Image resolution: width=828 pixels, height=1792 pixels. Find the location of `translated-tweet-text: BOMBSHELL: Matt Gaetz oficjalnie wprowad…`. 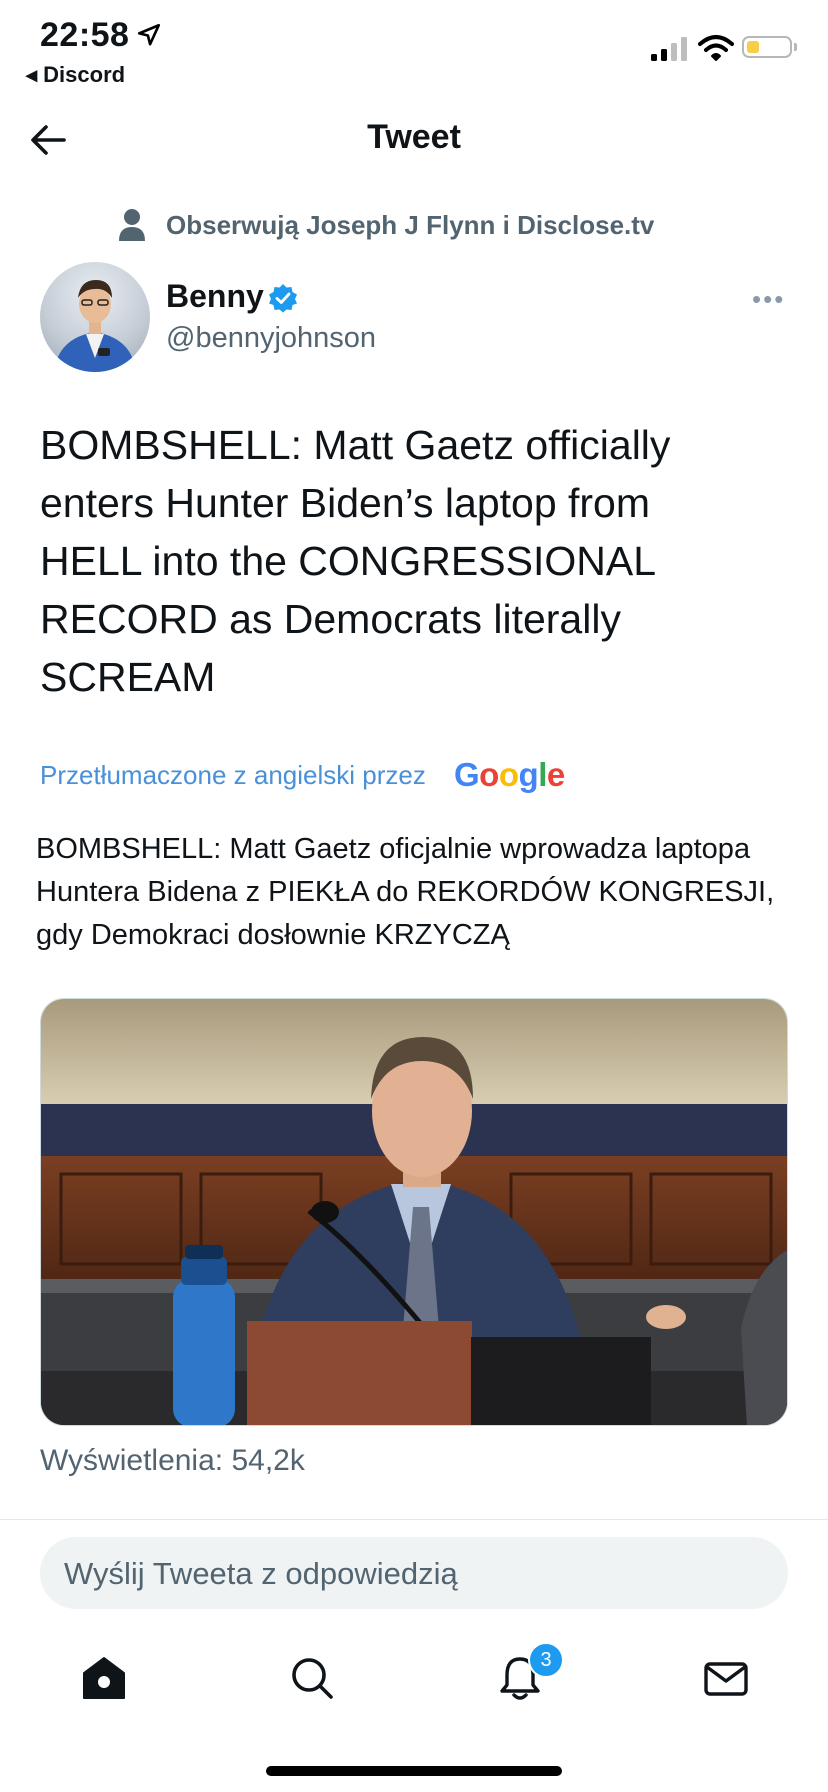

translated-tweet-text: BOMBSHELL: Matt Gaetz oficjalnie wprowad… is located at coordinates (405, 892).